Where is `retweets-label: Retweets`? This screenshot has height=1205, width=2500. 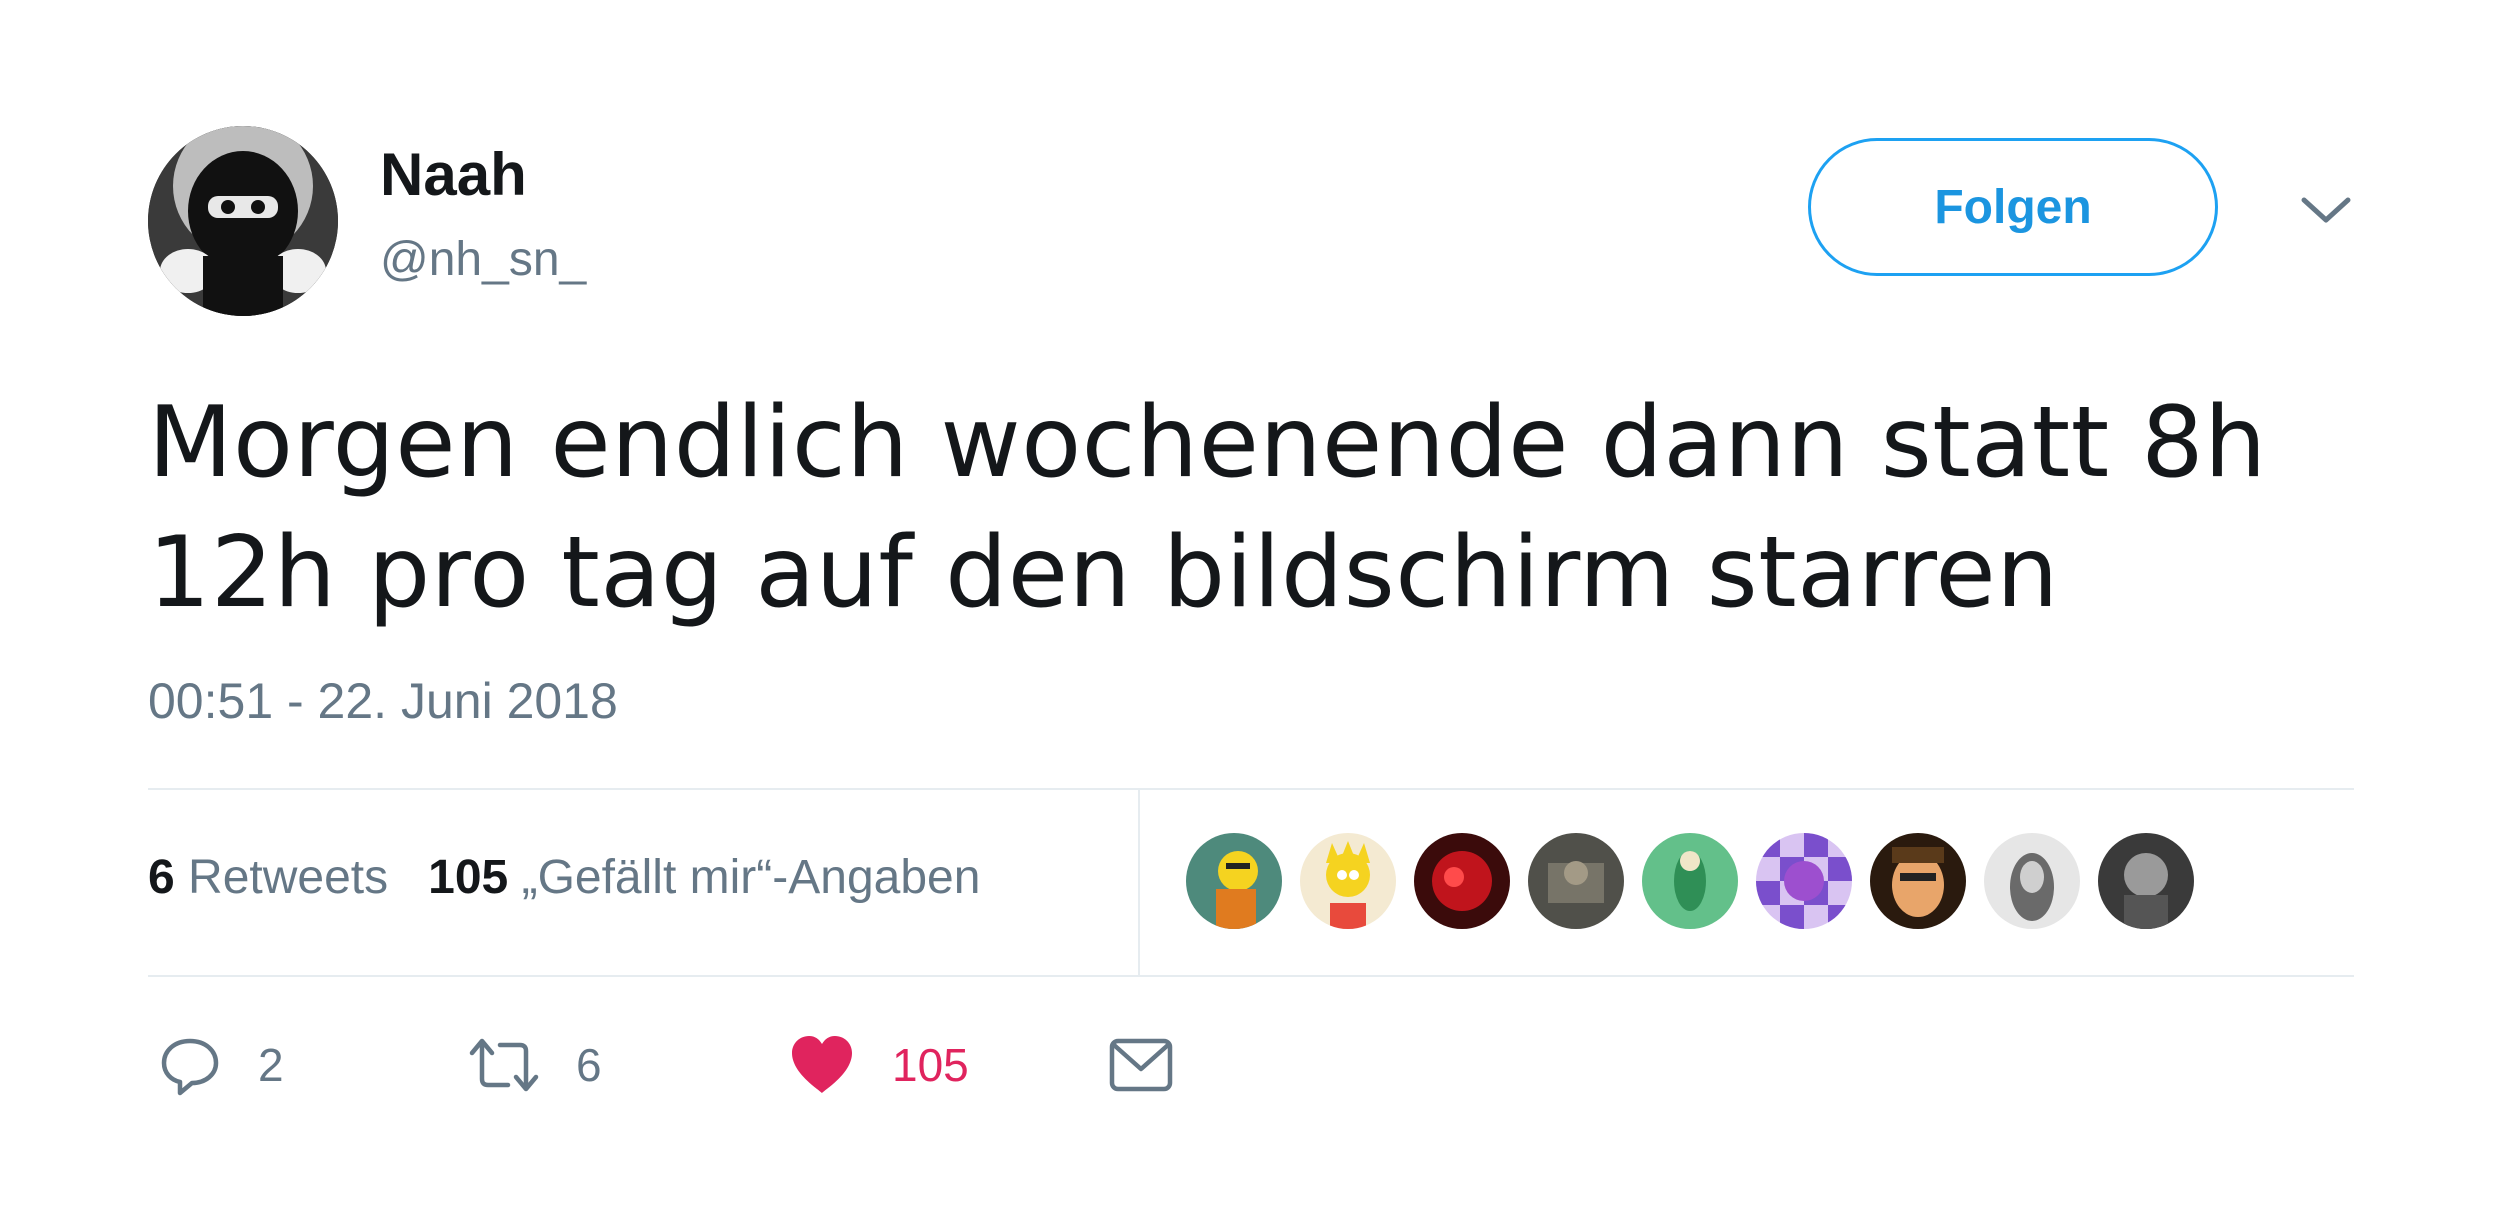
retweets-label: Retweets is located at coordinates (288, 877).